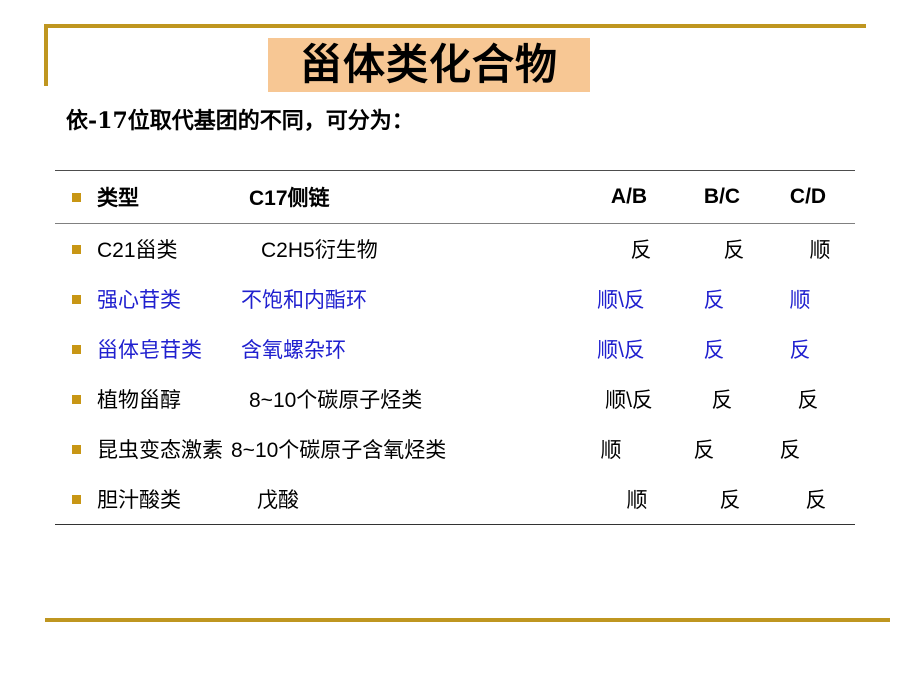 The height and width of the screenshot is (690, 920). I want to click on slide-subtitle: 依-17位取代基团的不同，可分为：, so click(240, 121).